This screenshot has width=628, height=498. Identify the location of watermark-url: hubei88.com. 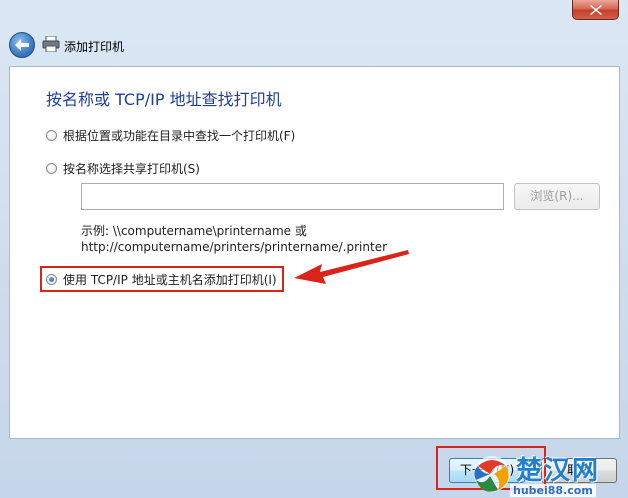
(553, 490).